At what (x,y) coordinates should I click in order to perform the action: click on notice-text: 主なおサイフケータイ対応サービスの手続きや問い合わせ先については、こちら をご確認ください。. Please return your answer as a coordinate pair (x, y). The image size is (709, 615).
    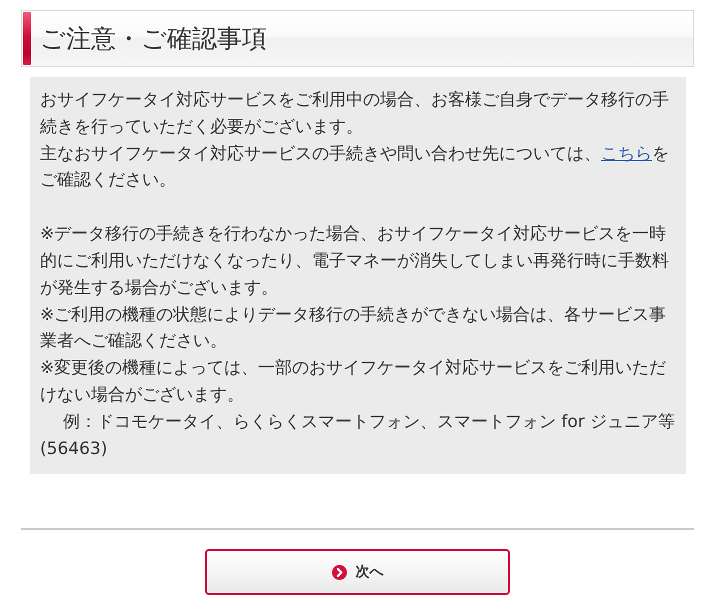
    Looking at the image, I should click on (355, 167).